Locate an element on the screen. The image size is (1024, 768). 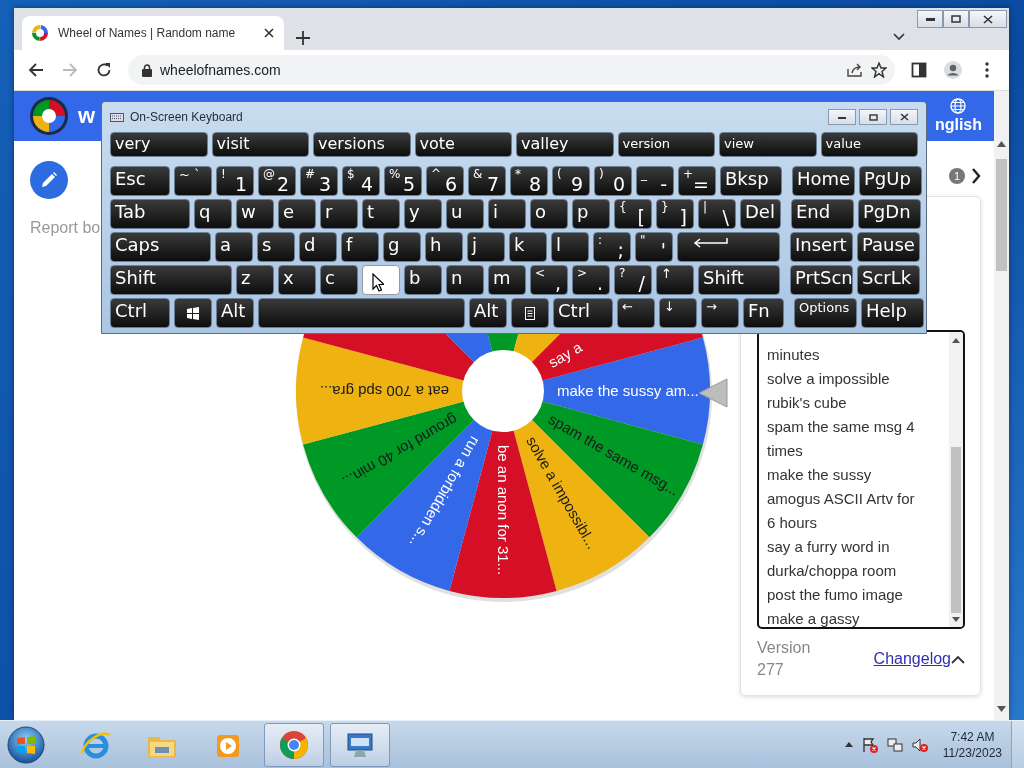
keyboard-key: Shift is located at coordinates (739, 280).